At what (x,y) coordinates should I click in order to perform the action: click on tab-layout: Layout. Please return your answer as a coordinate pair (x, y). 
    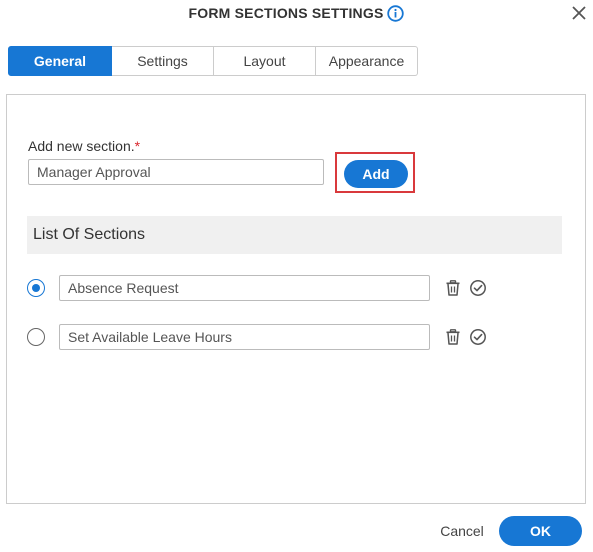
    Looking at the image, I should click on (265, 61).